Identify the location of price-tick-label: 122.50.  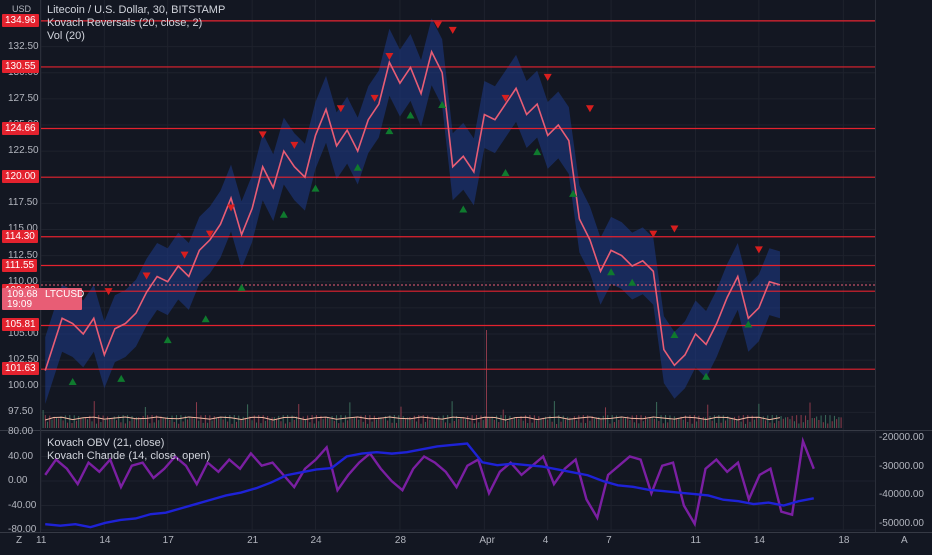
(23, 151).